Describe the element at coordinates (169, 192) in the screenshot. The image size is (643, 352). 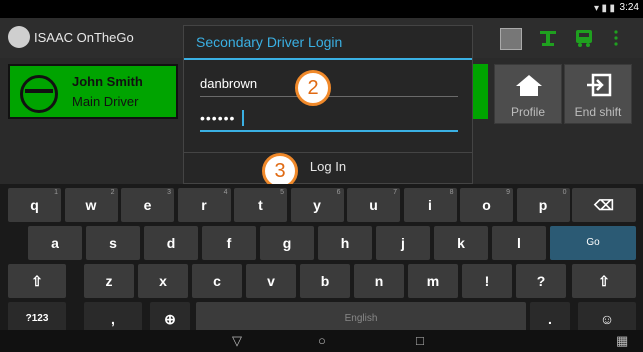
I see `key-number-hint: 3` at that location.